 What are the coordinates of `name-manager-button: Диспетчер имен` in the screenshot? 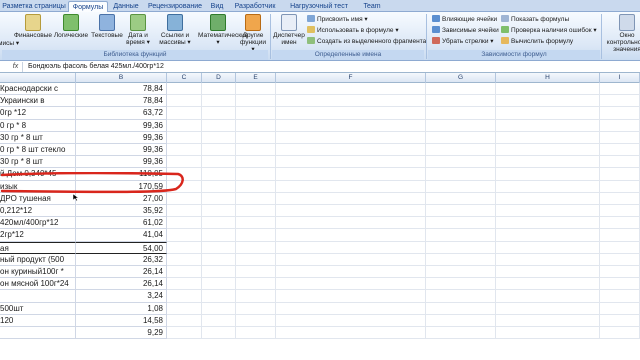 It's located at (289, 30).